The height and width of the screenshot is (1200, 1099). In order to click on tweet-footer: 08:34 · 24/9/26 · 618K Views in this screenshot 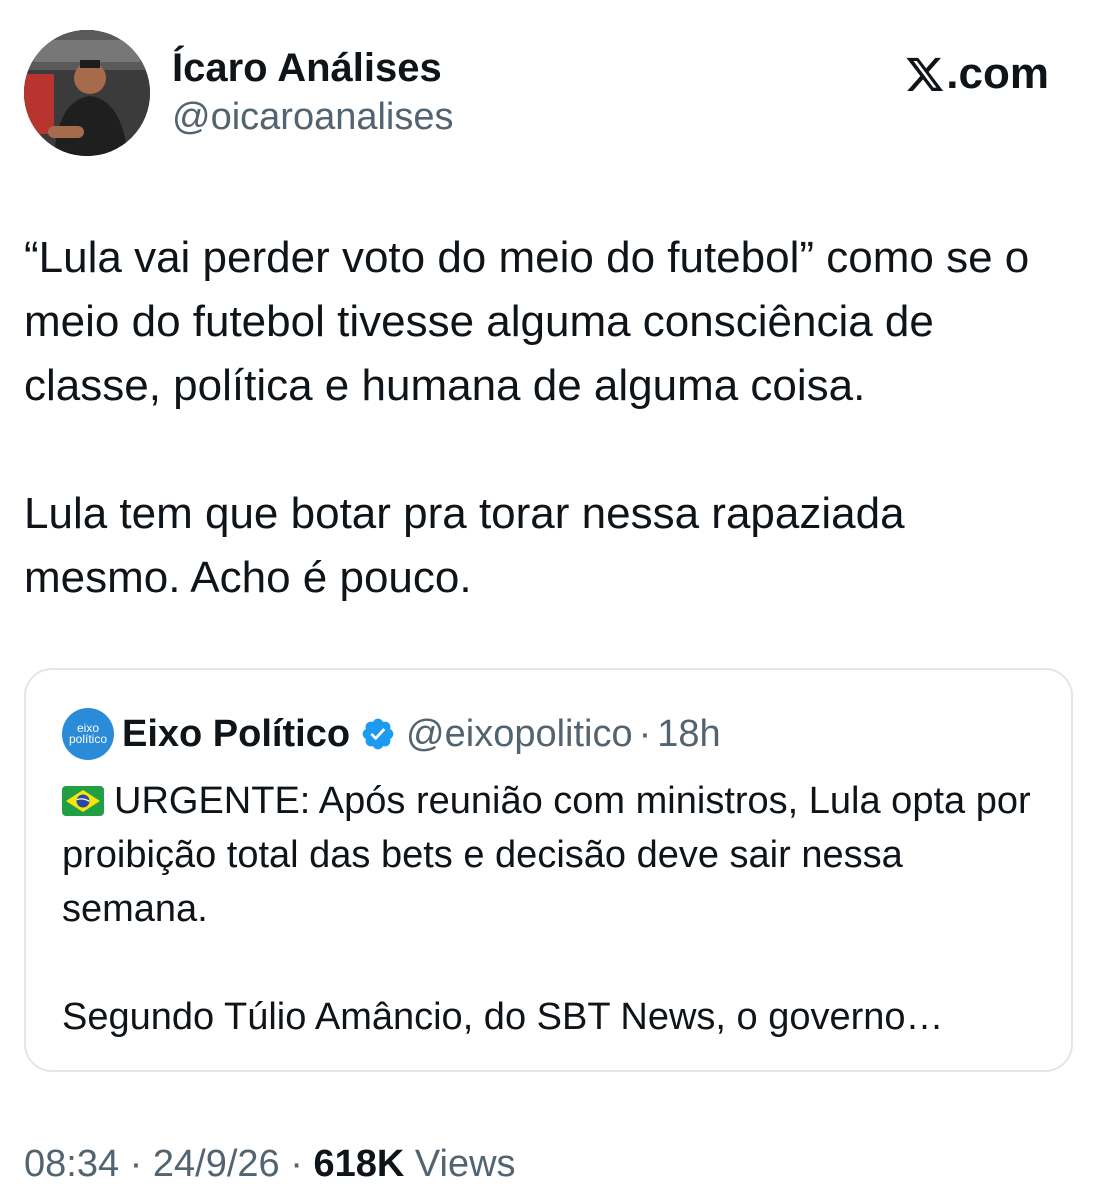, I will do `click(270, 1164)`.